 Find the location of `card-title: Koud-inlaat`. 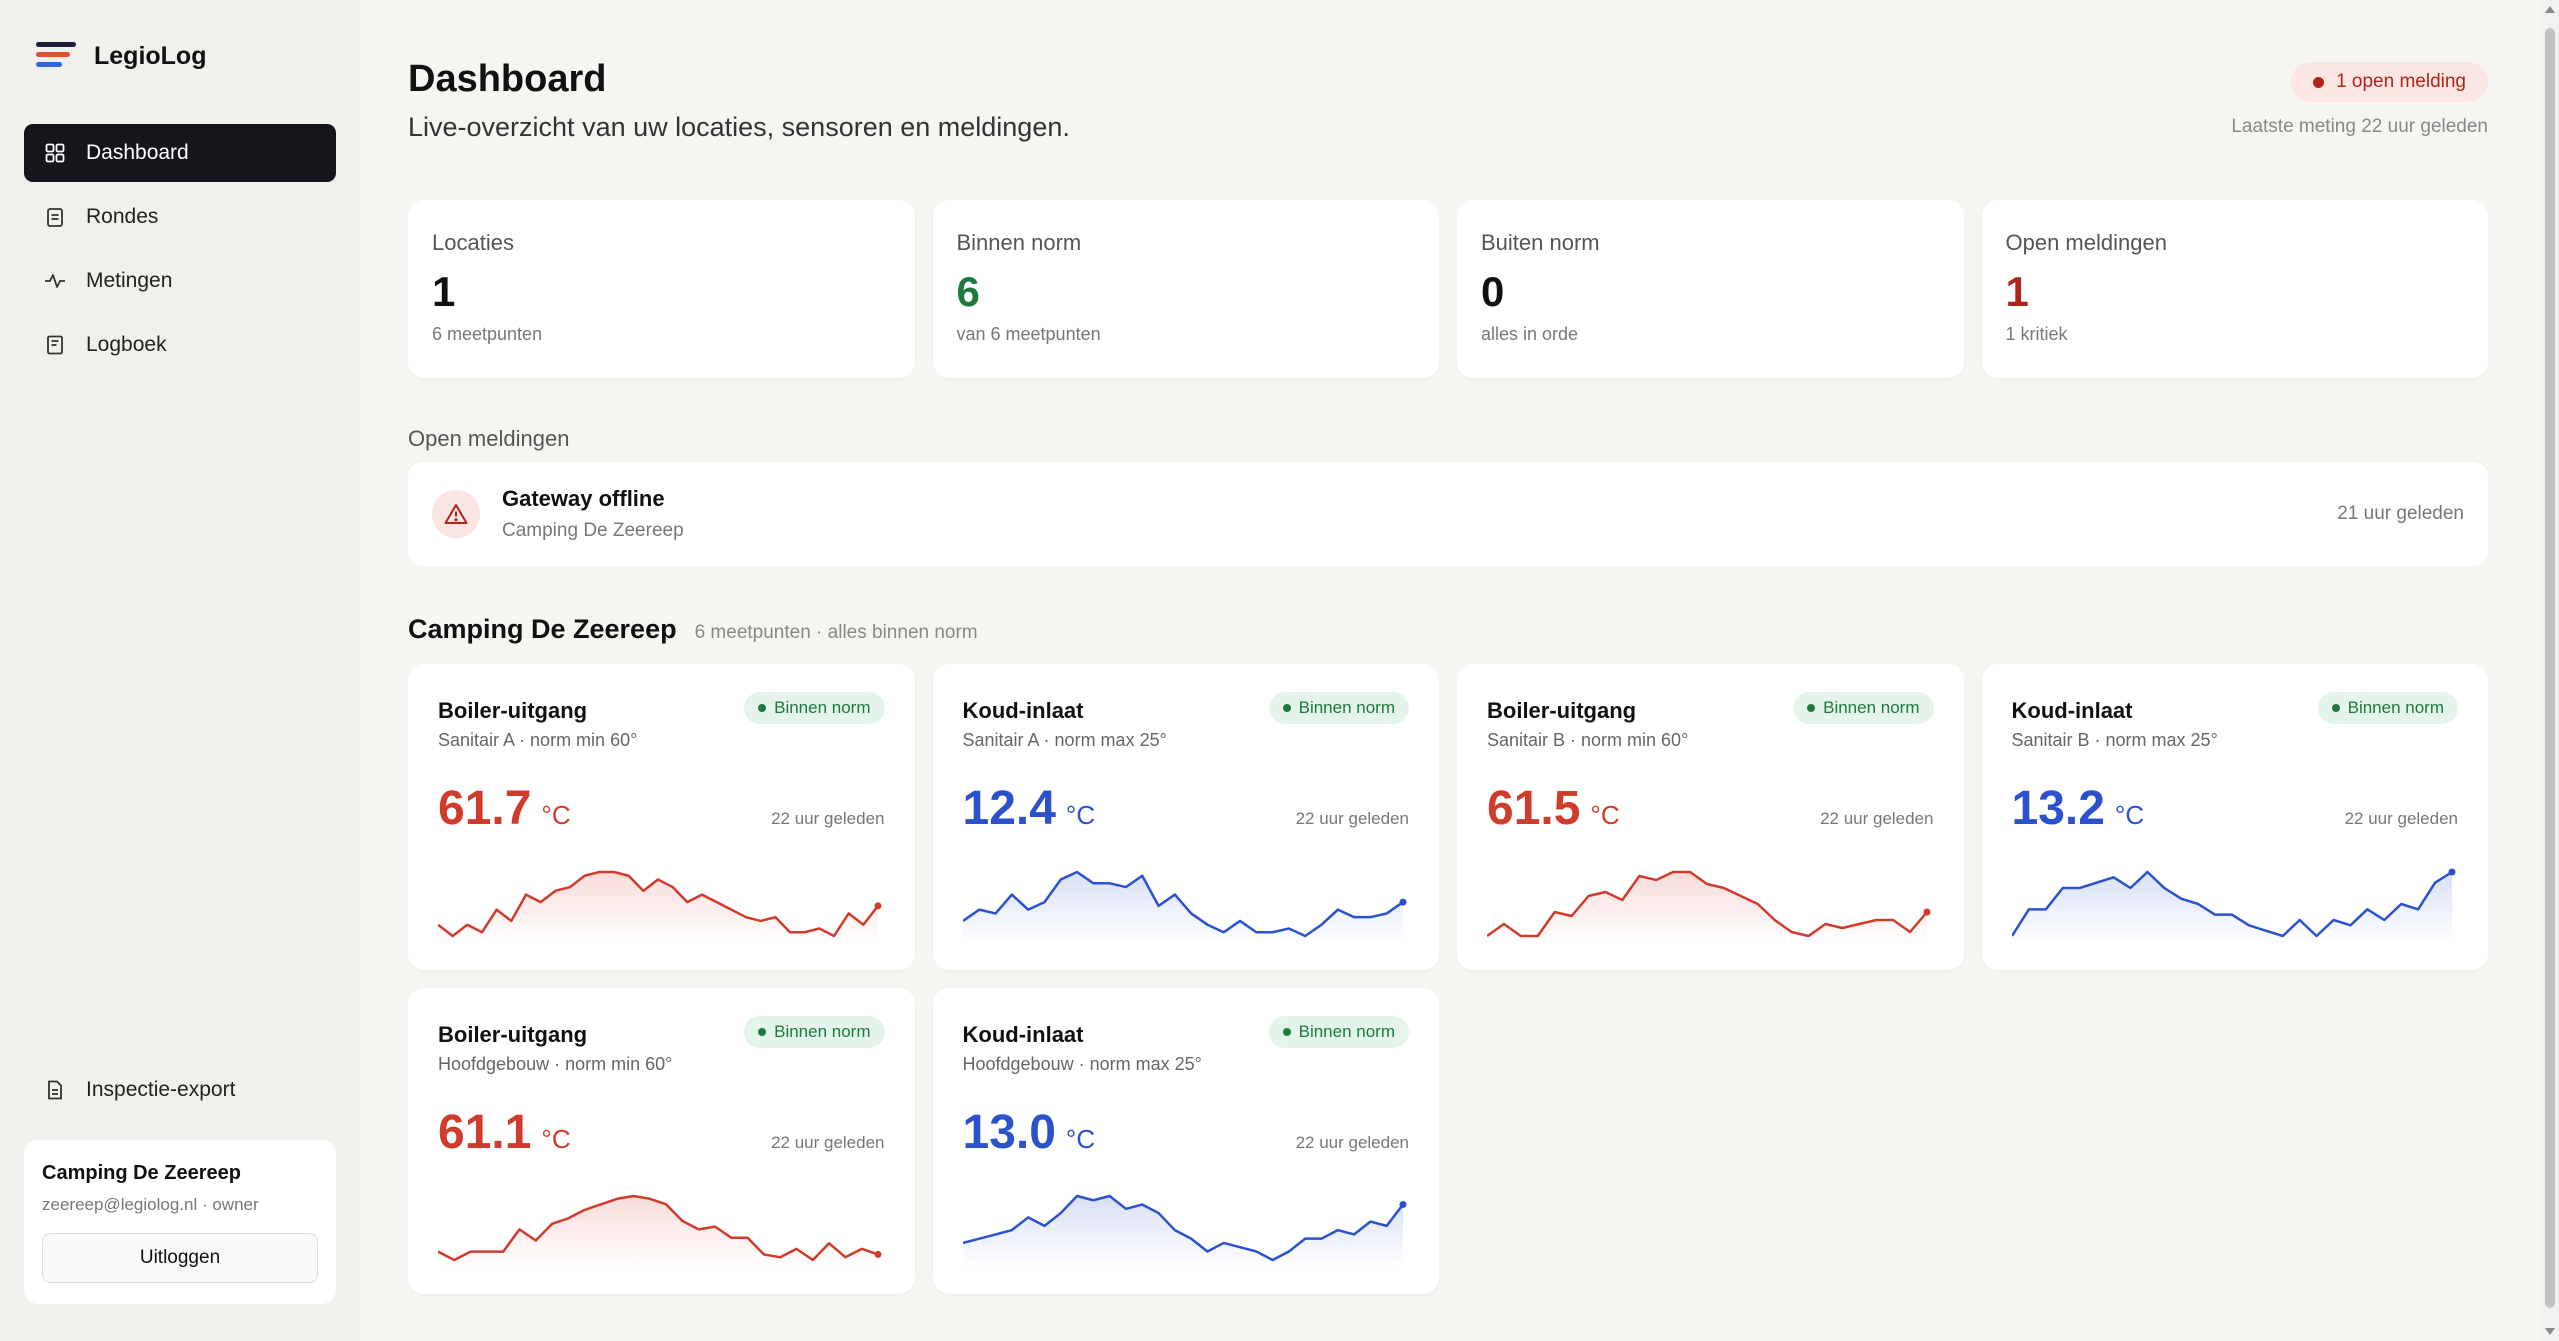

card-title: Koud-inlaat is located at coordinates (1023, 1034).